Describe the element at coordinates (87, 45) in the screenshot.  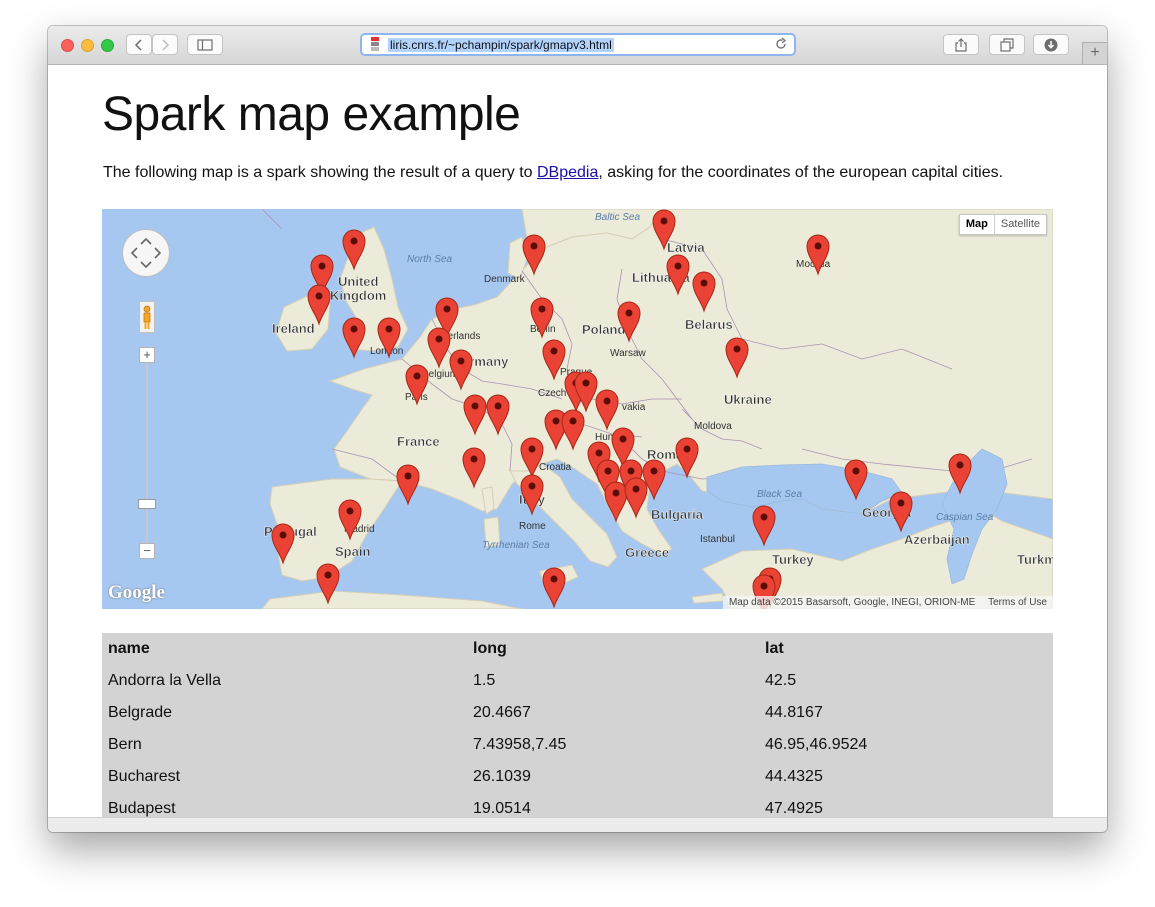
I see `minimize-window-button` at that location.